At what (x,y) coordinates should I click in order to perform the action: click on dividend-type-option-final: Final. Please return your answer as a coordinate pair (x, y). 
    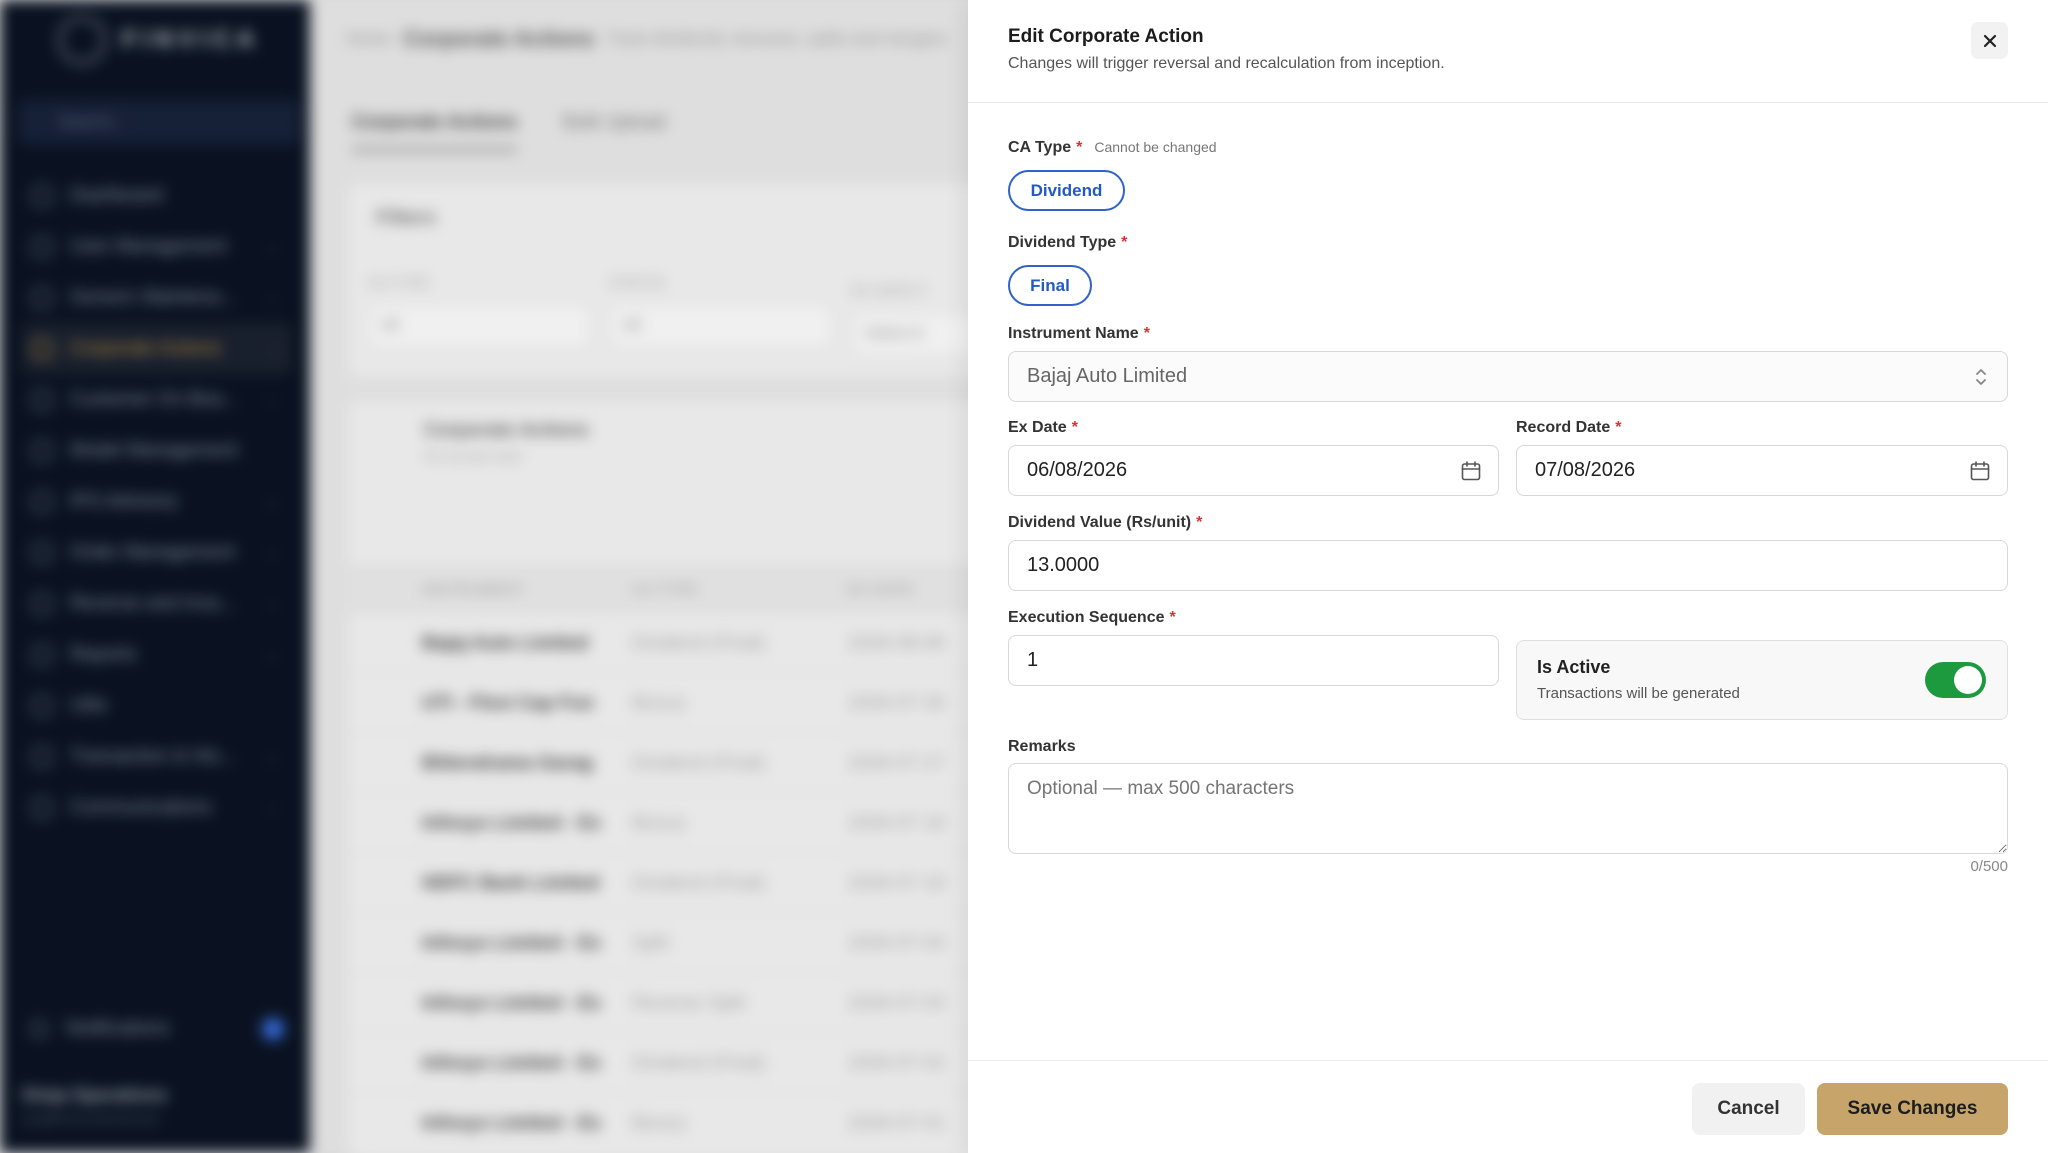
    Looking at the image, I should click on (1050, 285).